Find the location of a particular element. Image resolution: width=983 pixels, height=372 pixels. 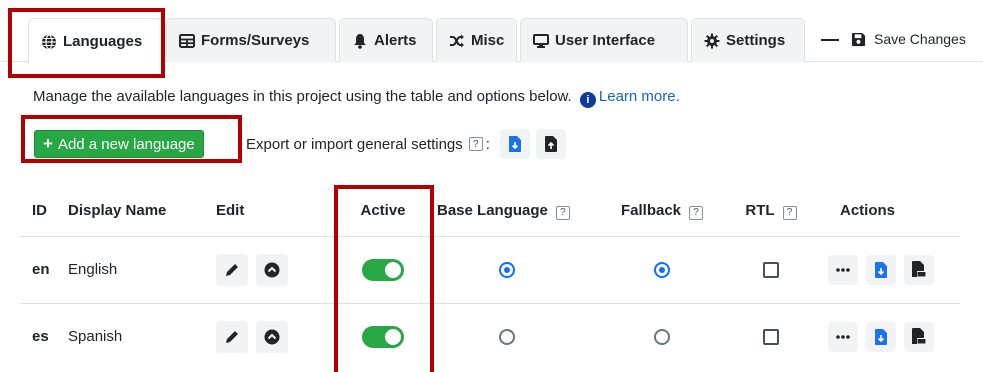

header-rtl: RTL? is located at coordinates (771, 211).